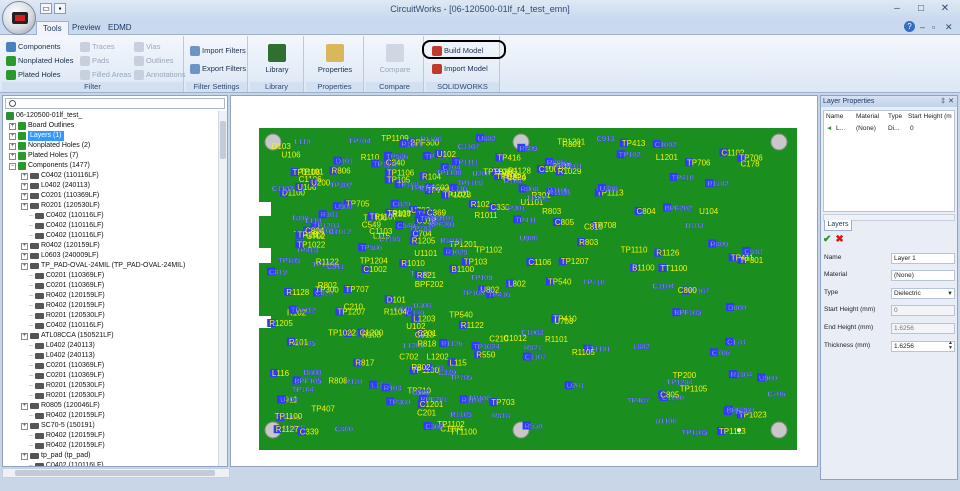 The height and width of the screenshot is (491, 960). Describe the element at coordinates (866, 128) in the screenshot. I see `layer-row-material: (None)` at that location.